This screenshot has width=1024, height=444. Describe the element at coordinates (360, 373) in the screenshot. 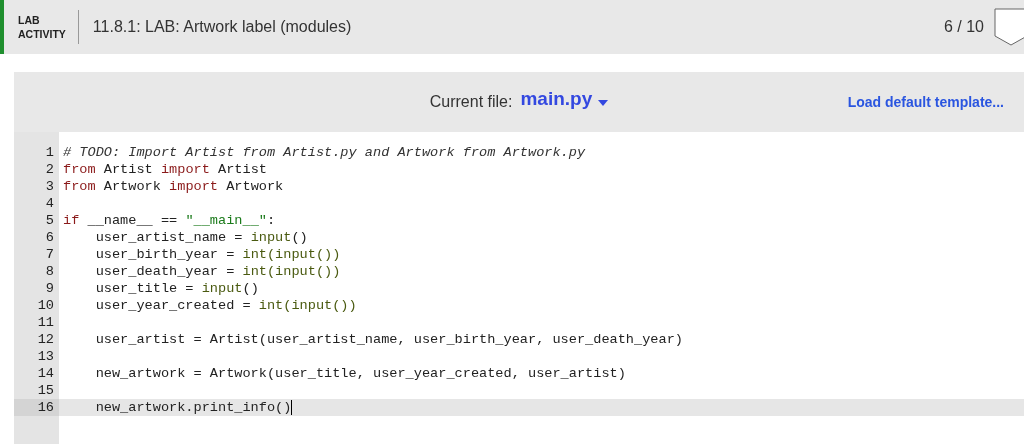

I see `code-line: new_artwork = Artwork(user_title, user_year_created, user_artist)` at that location.